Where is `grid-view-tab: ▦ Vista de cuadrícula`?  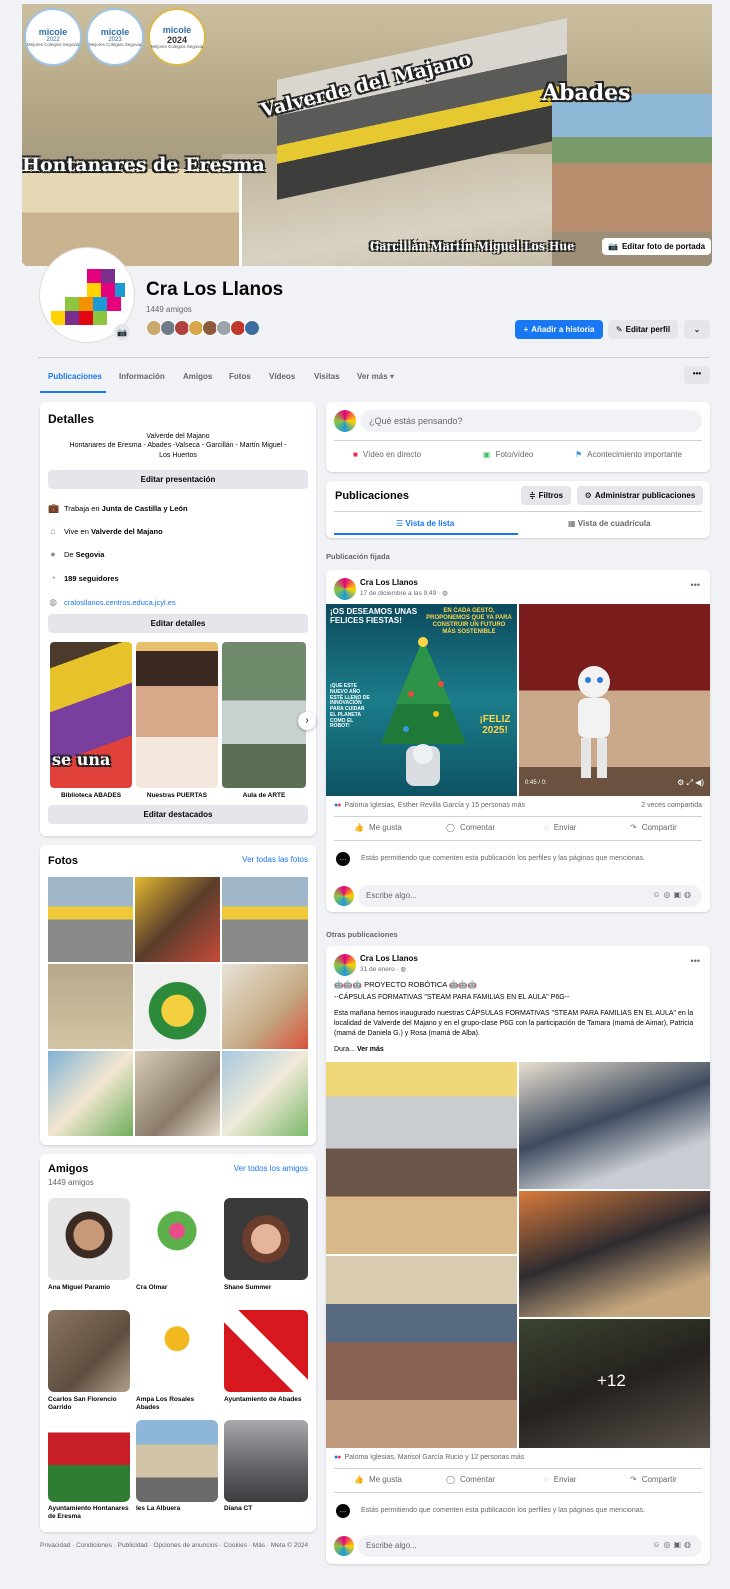 grid-view-tab: ▦ Vista de cuadrícula is located at coordinates (609, 523).